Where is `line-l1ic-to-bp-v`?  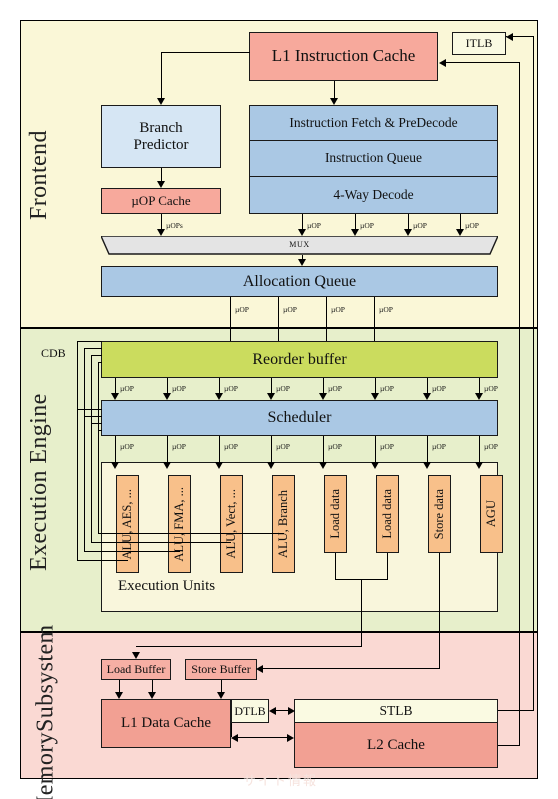
line-l1ic-to-bp-v is located at coordinates (162, 75).